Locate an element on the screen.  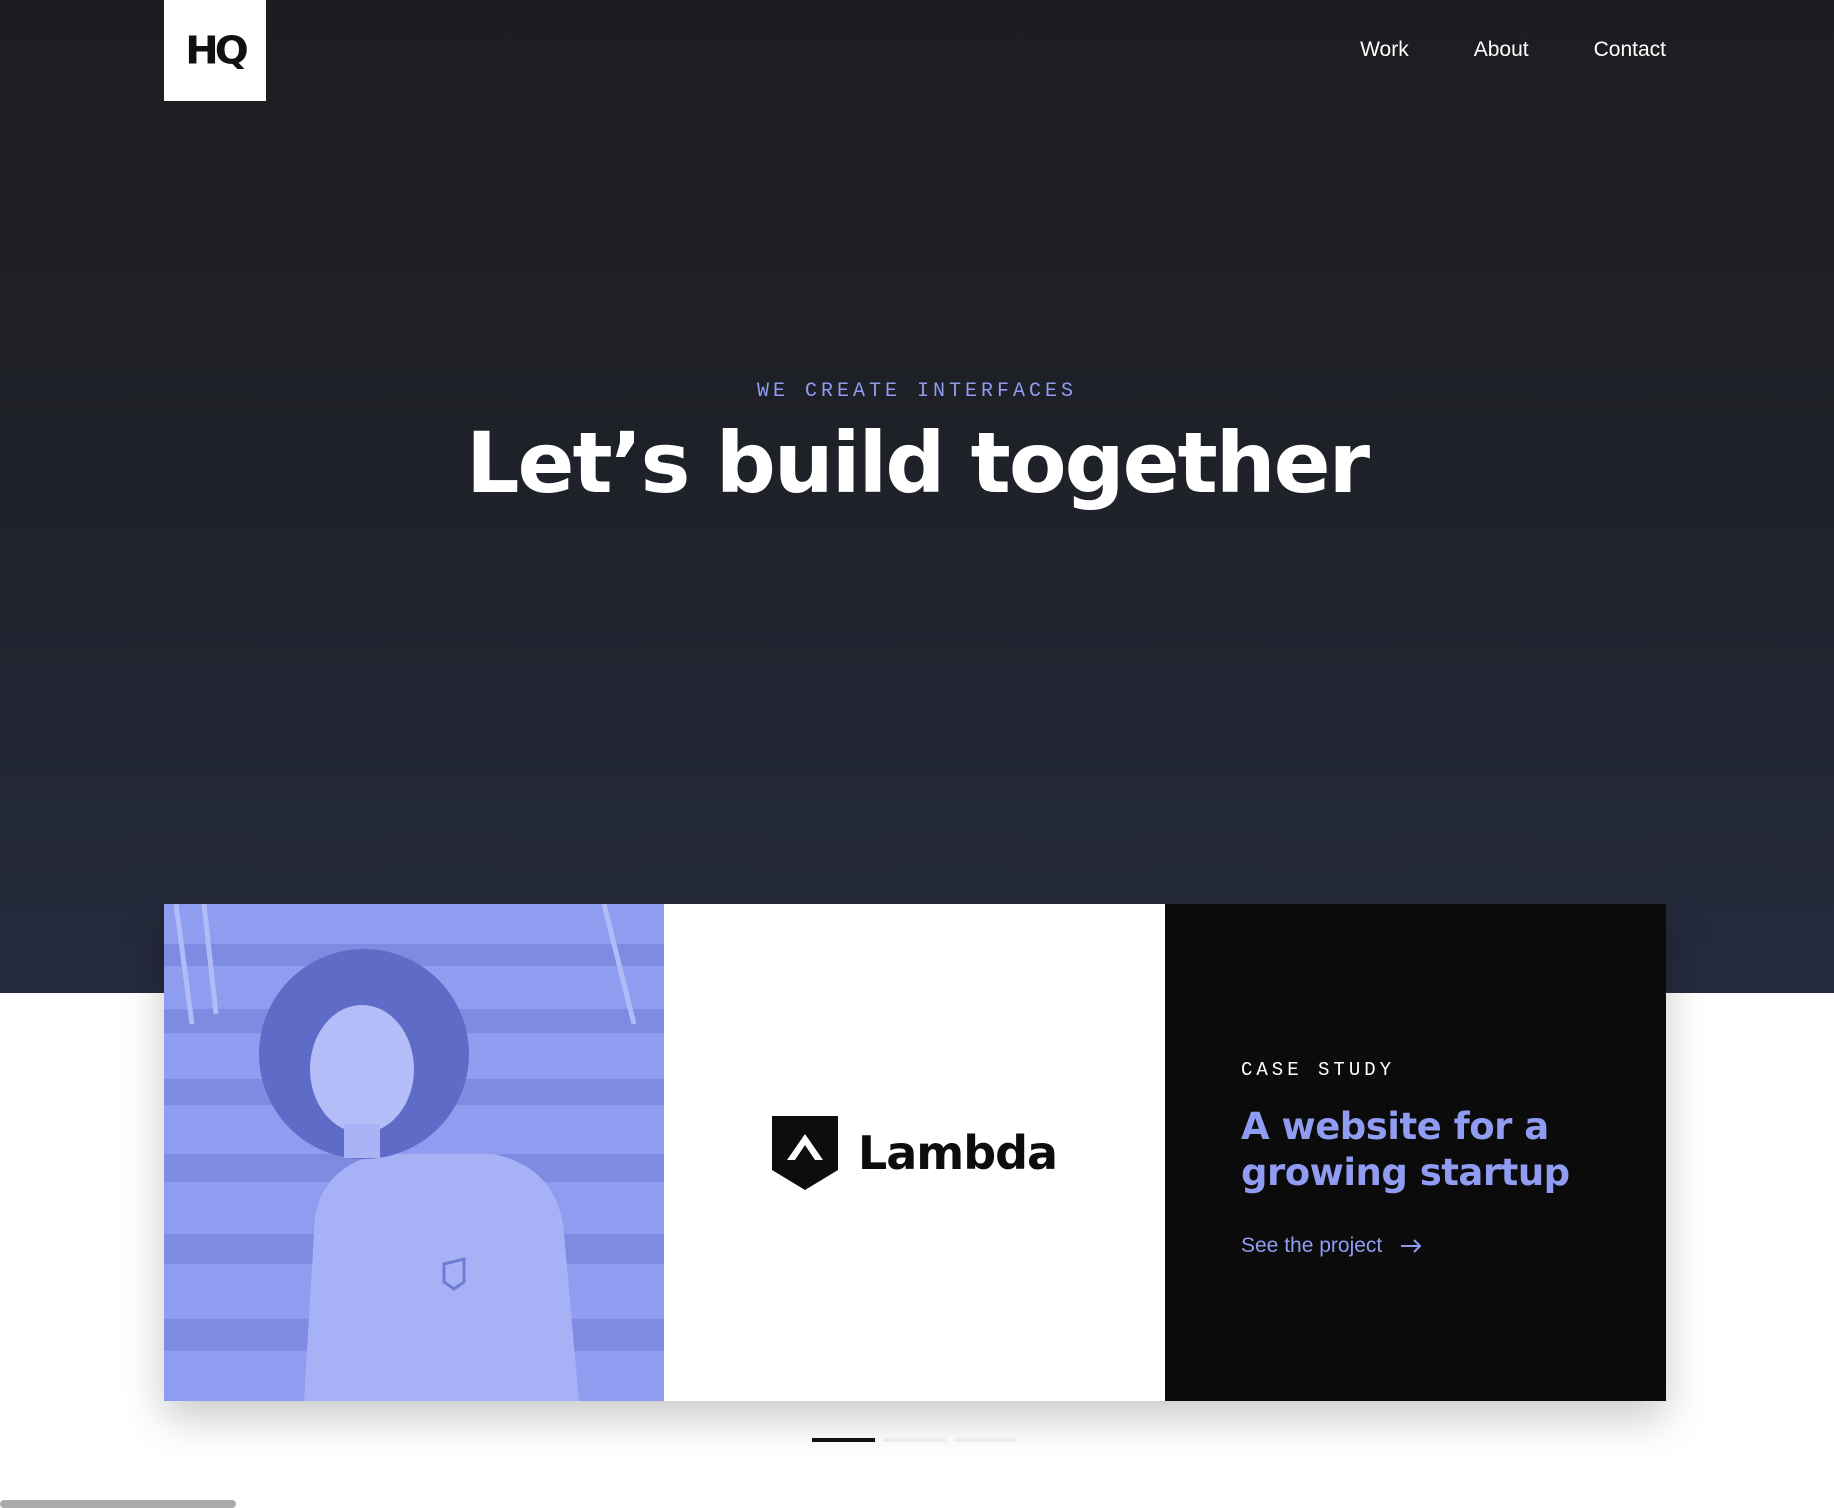
case-study-title: A website for a growing startup is located at coordinates (1405, 1149).